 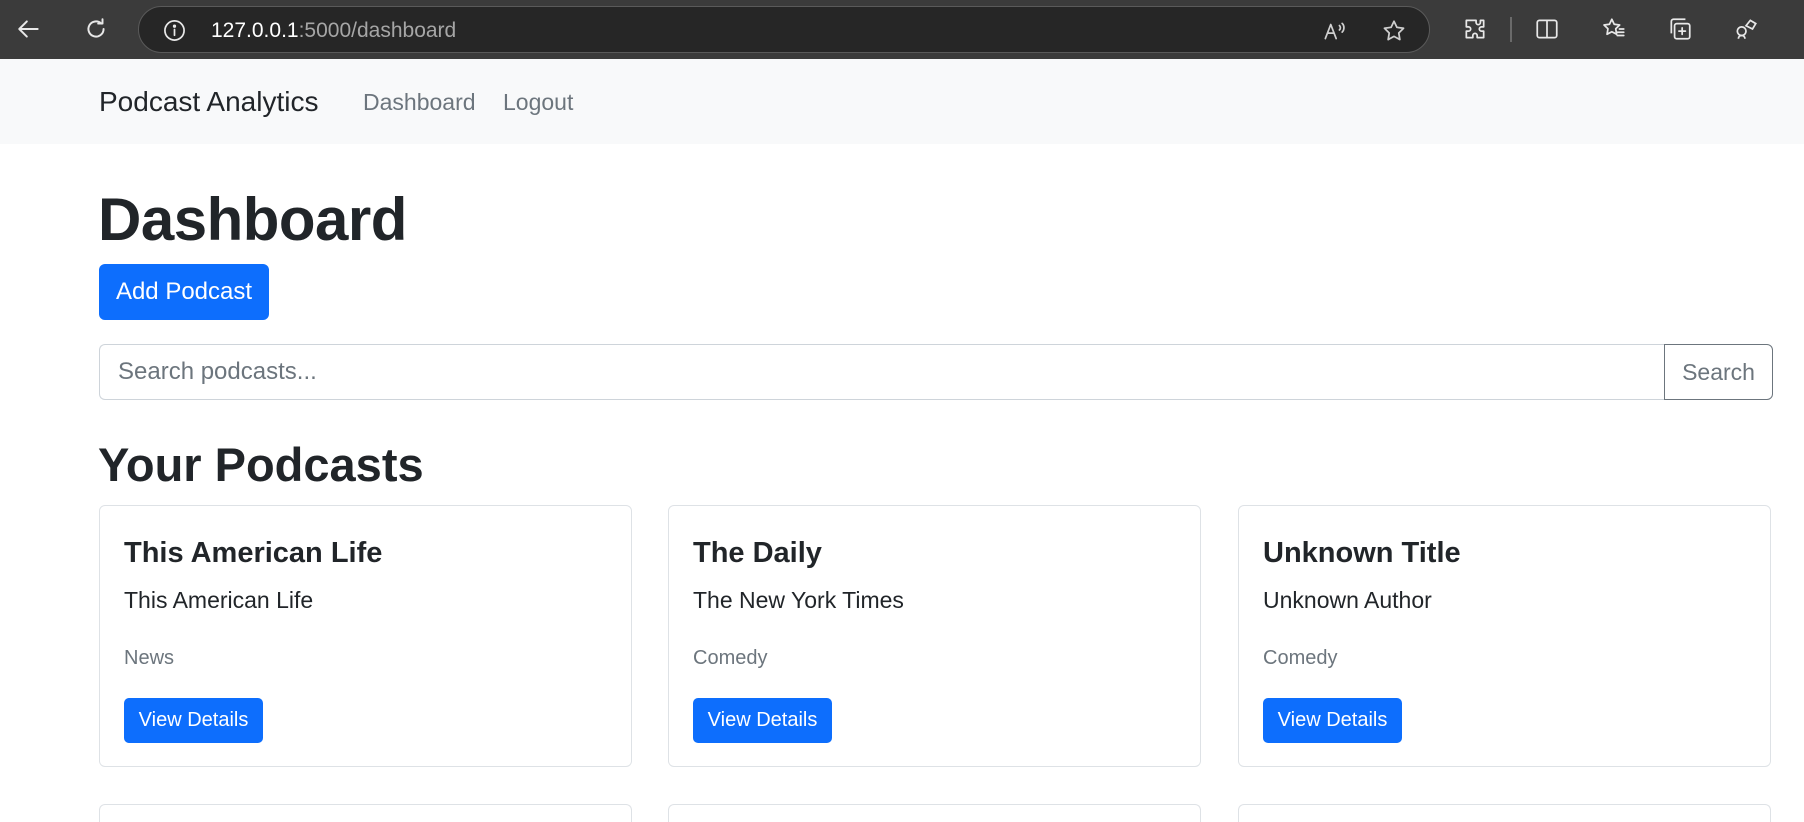 What do you see at coordinates (1475, 29) in the screenshot?
I see `extensions-icon` at bounding box center [1475, 29].